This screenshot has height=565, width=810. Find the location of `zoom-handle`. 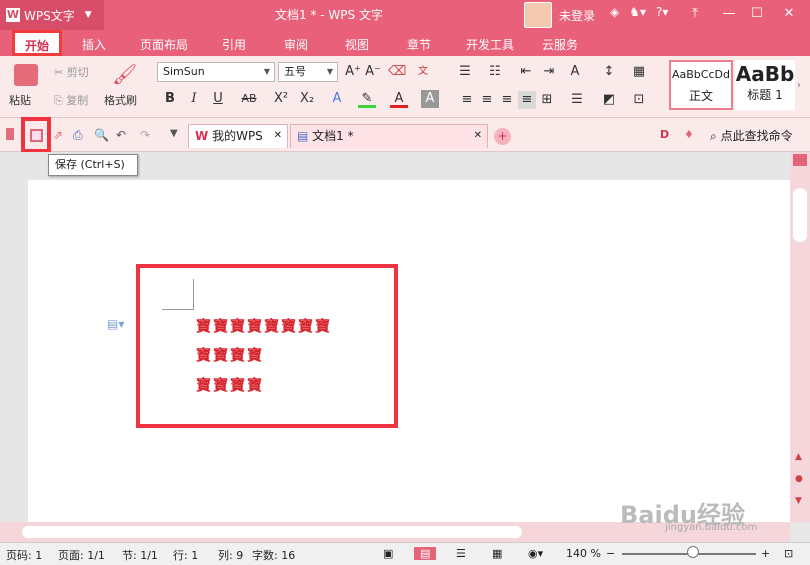

zoom-handle is located at coordinates (693, 552).